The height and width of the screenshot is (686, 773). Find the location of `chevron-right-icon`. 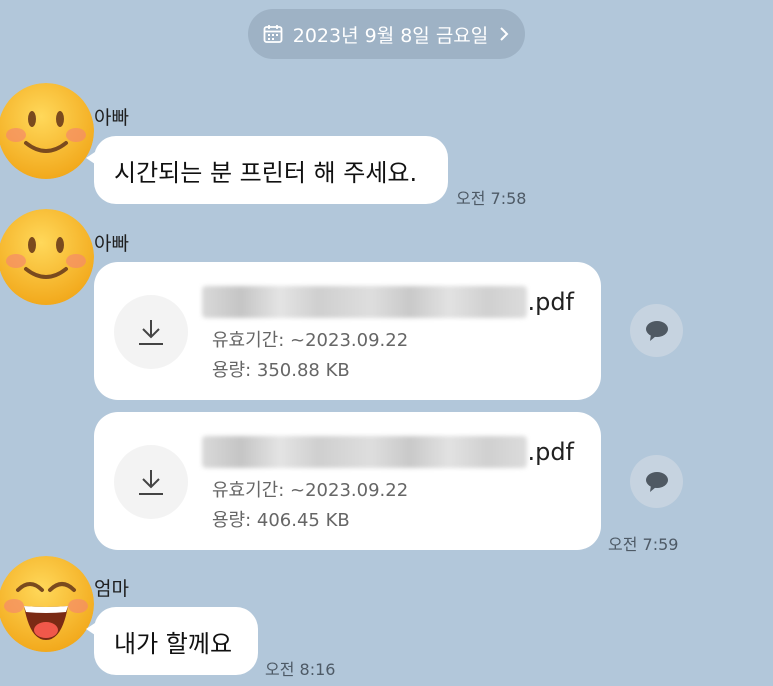

chevron-right-icon is located at coordinates (504, 34).